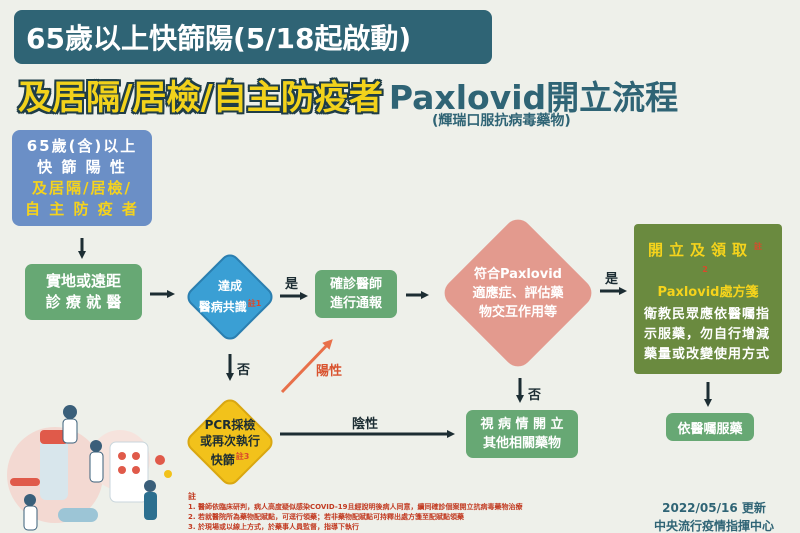 This screenshot has width=800, height=533. Describe the element at coordinates (535, 395) in the screenshot. I see `label-no-paxlovid: 否` at that location.